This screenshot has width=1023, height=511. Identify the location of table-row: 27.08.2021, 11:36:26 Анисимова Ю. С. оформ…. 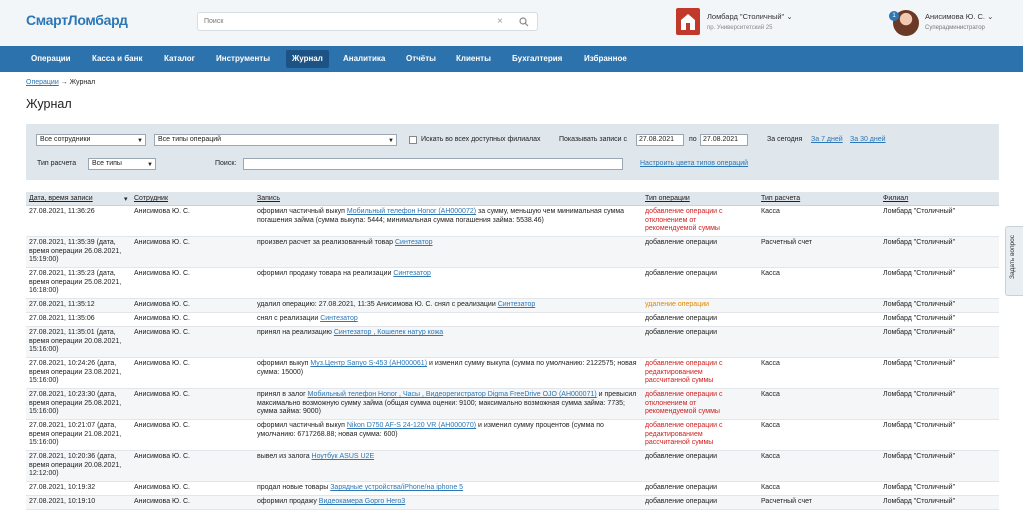
(512, 221).